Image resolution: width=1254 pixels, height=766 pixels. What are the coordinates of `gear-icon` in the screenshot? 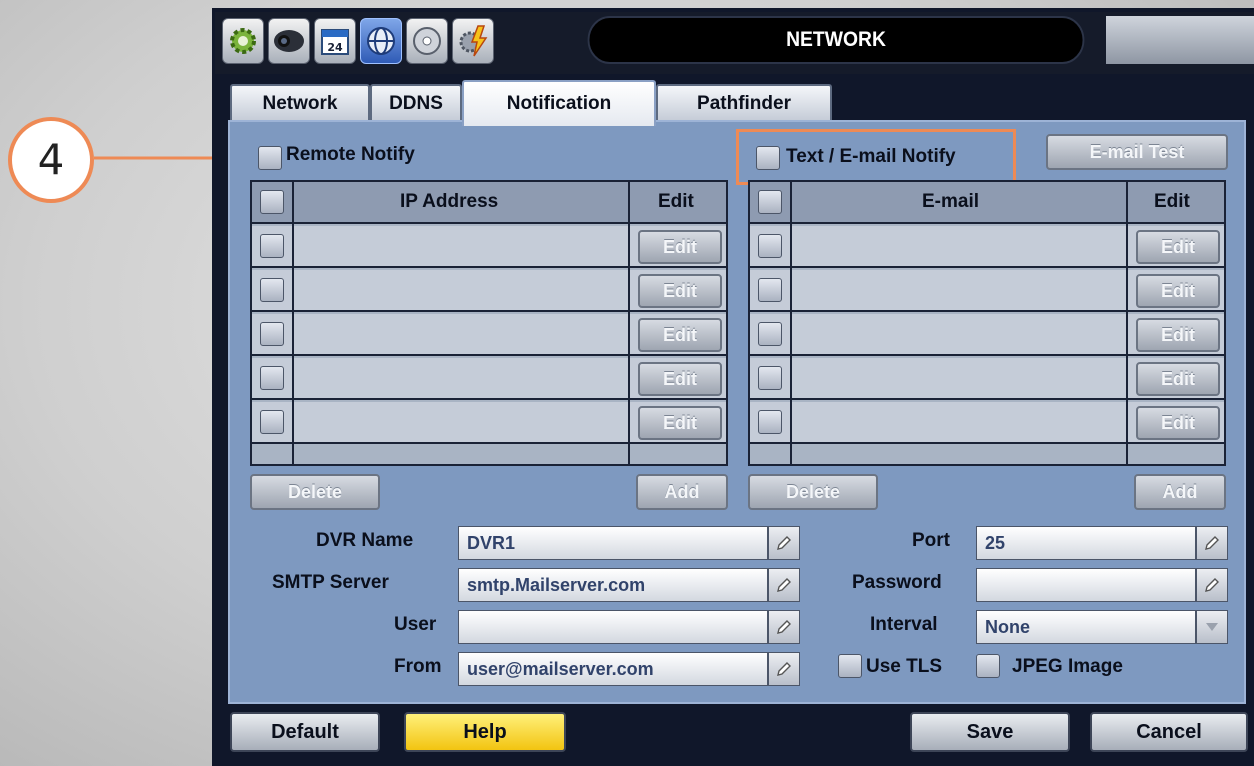 It's located at (243, 41).